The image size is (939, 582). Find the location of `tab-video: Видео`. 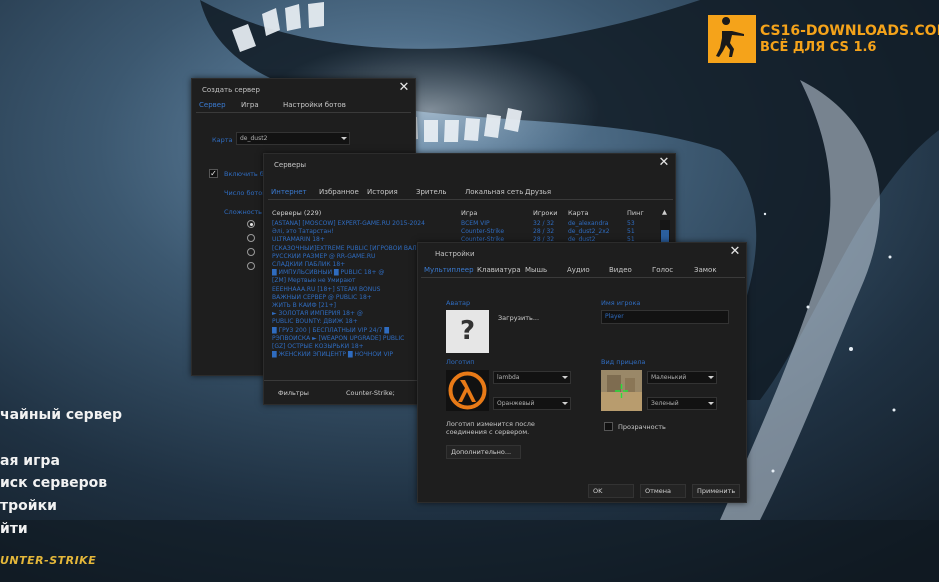

tab-video: Видео is located at coordinates (620, 270).